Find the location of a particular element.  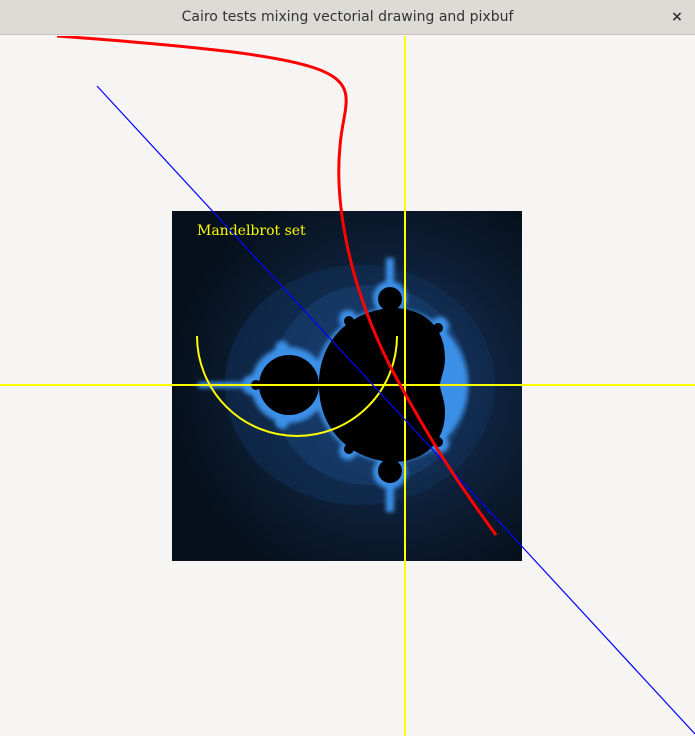

fractal-label: Mandelbrot set is located at coordinates (251, 231).